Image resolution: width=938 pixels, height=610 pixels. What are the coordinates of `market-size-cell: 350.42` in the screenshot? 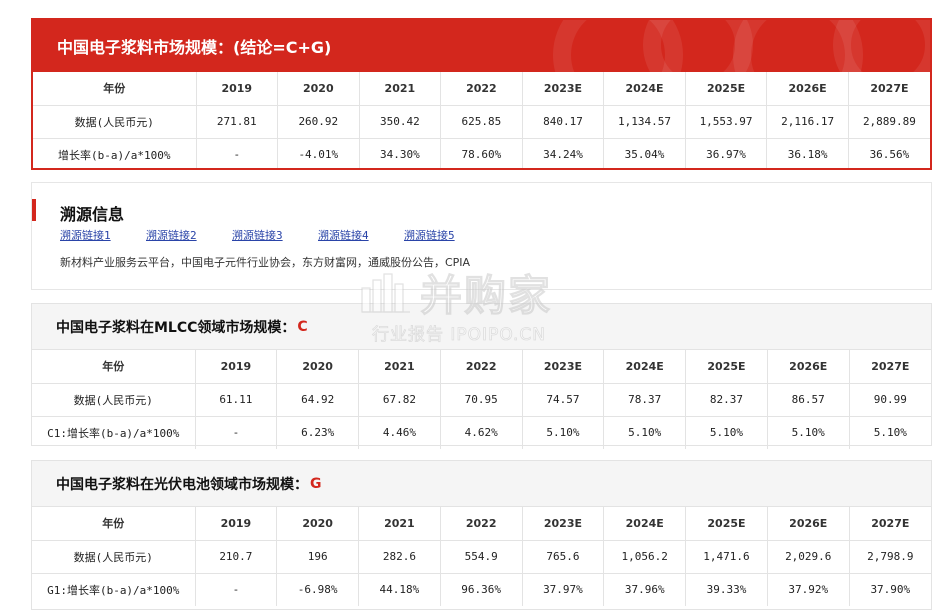 It's located at (400, 122).